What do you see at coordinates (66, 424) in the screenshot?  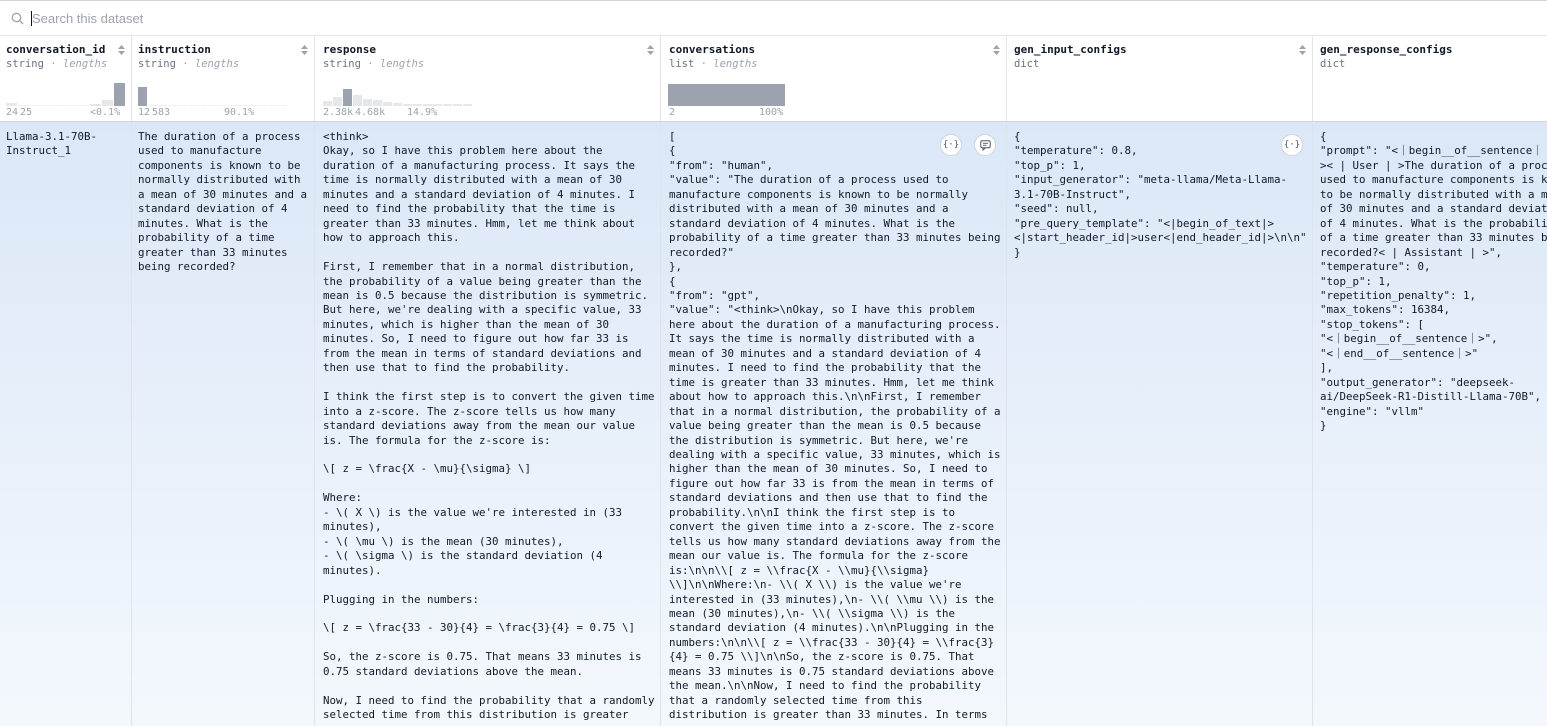 I see `cell-conversation-id: Llama-3.1-70B- Instruct_1` at bounding box center [66, 424].